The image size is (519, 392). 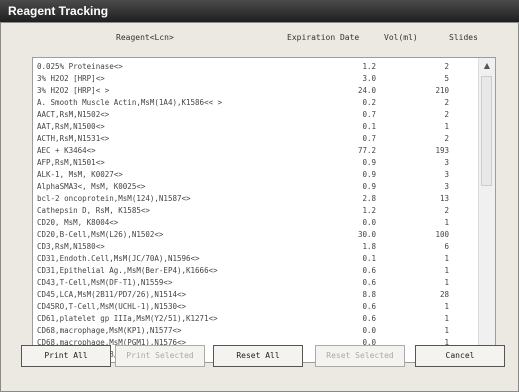 What do you see at coordinates (257, 331) in the screenshot?
I see `list-item: CD68,macrophage,MsM(KP1),N1577<> 0.0 1` at bounding box center [257, 331].